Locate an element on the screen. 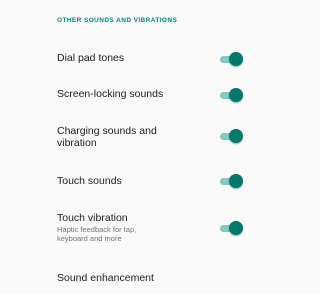 The width and height of the screenshot is (320, 294). screen-locking-sounds-toggle is located at coordinates (232, 95).